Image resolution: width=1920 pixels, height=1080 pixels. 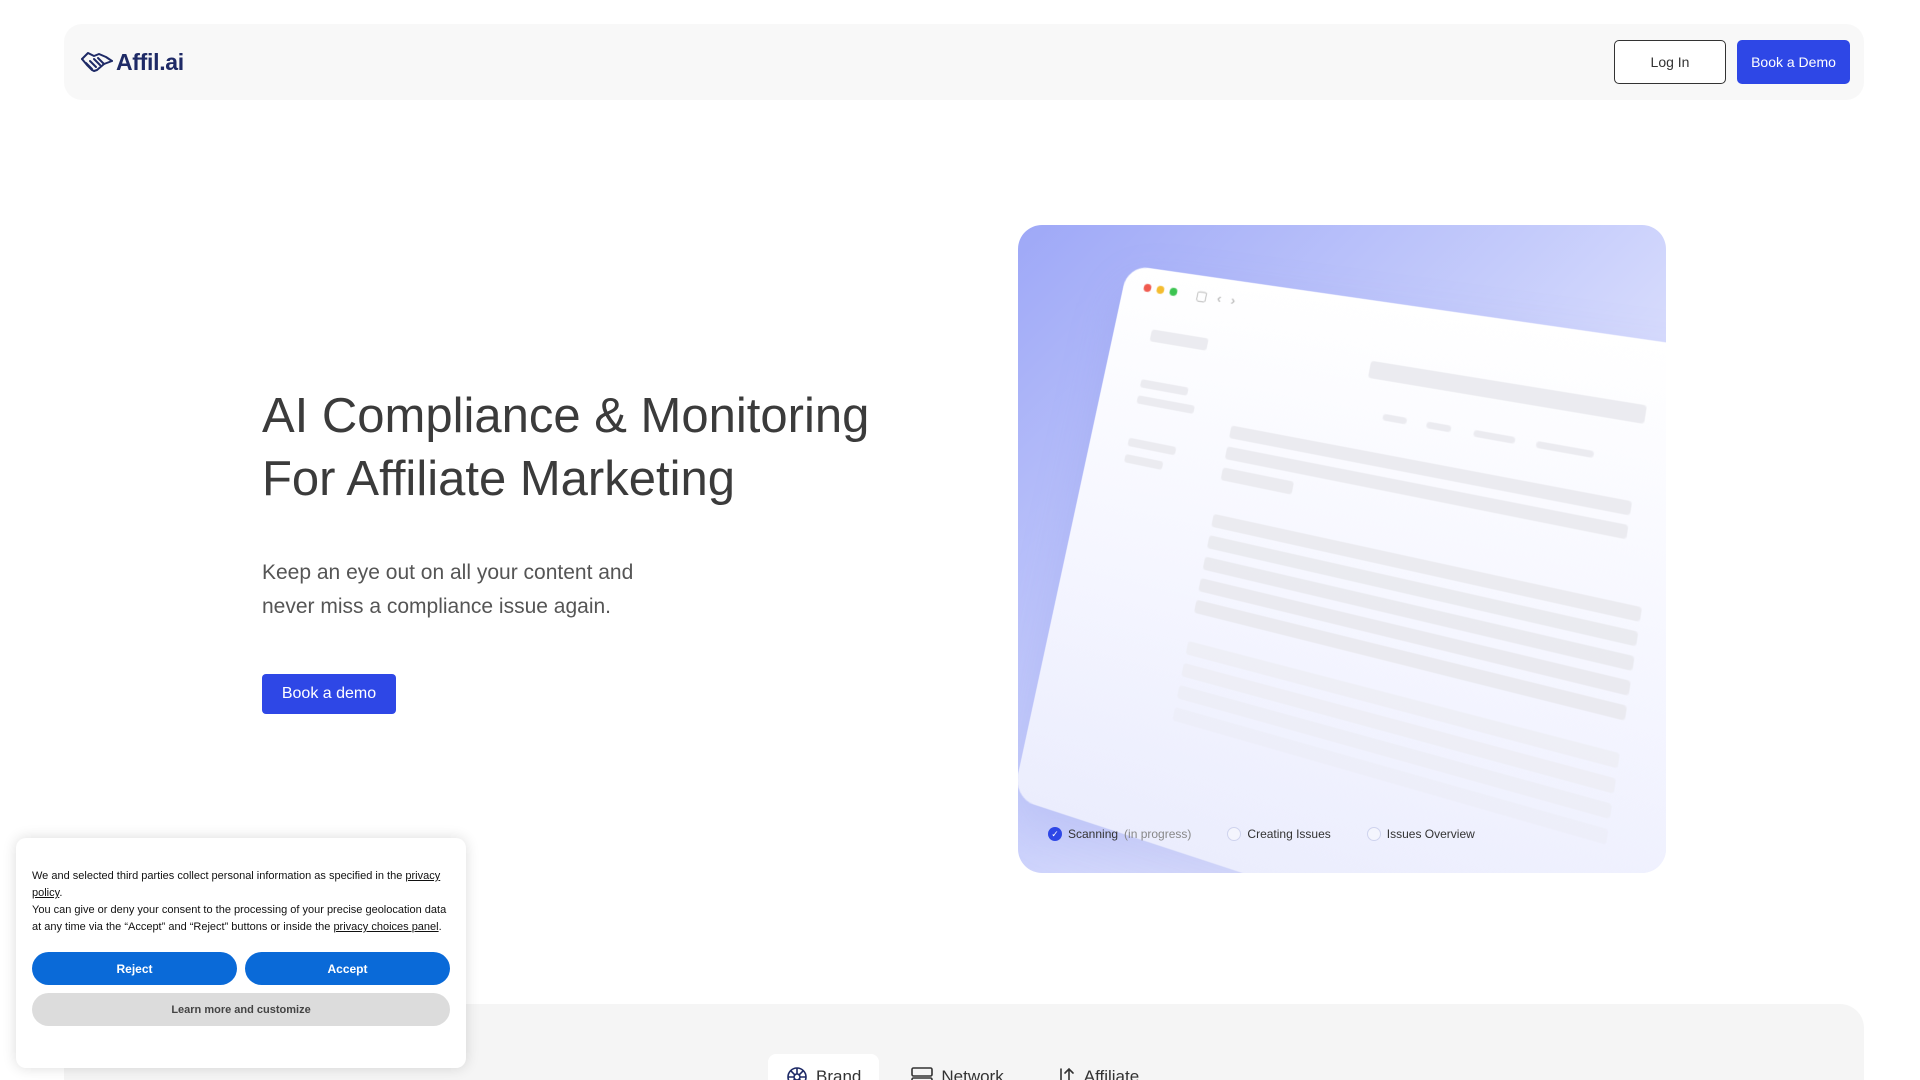 I want to click on tab-affiliate: Affiliate, so click(x=1096, y=1067).